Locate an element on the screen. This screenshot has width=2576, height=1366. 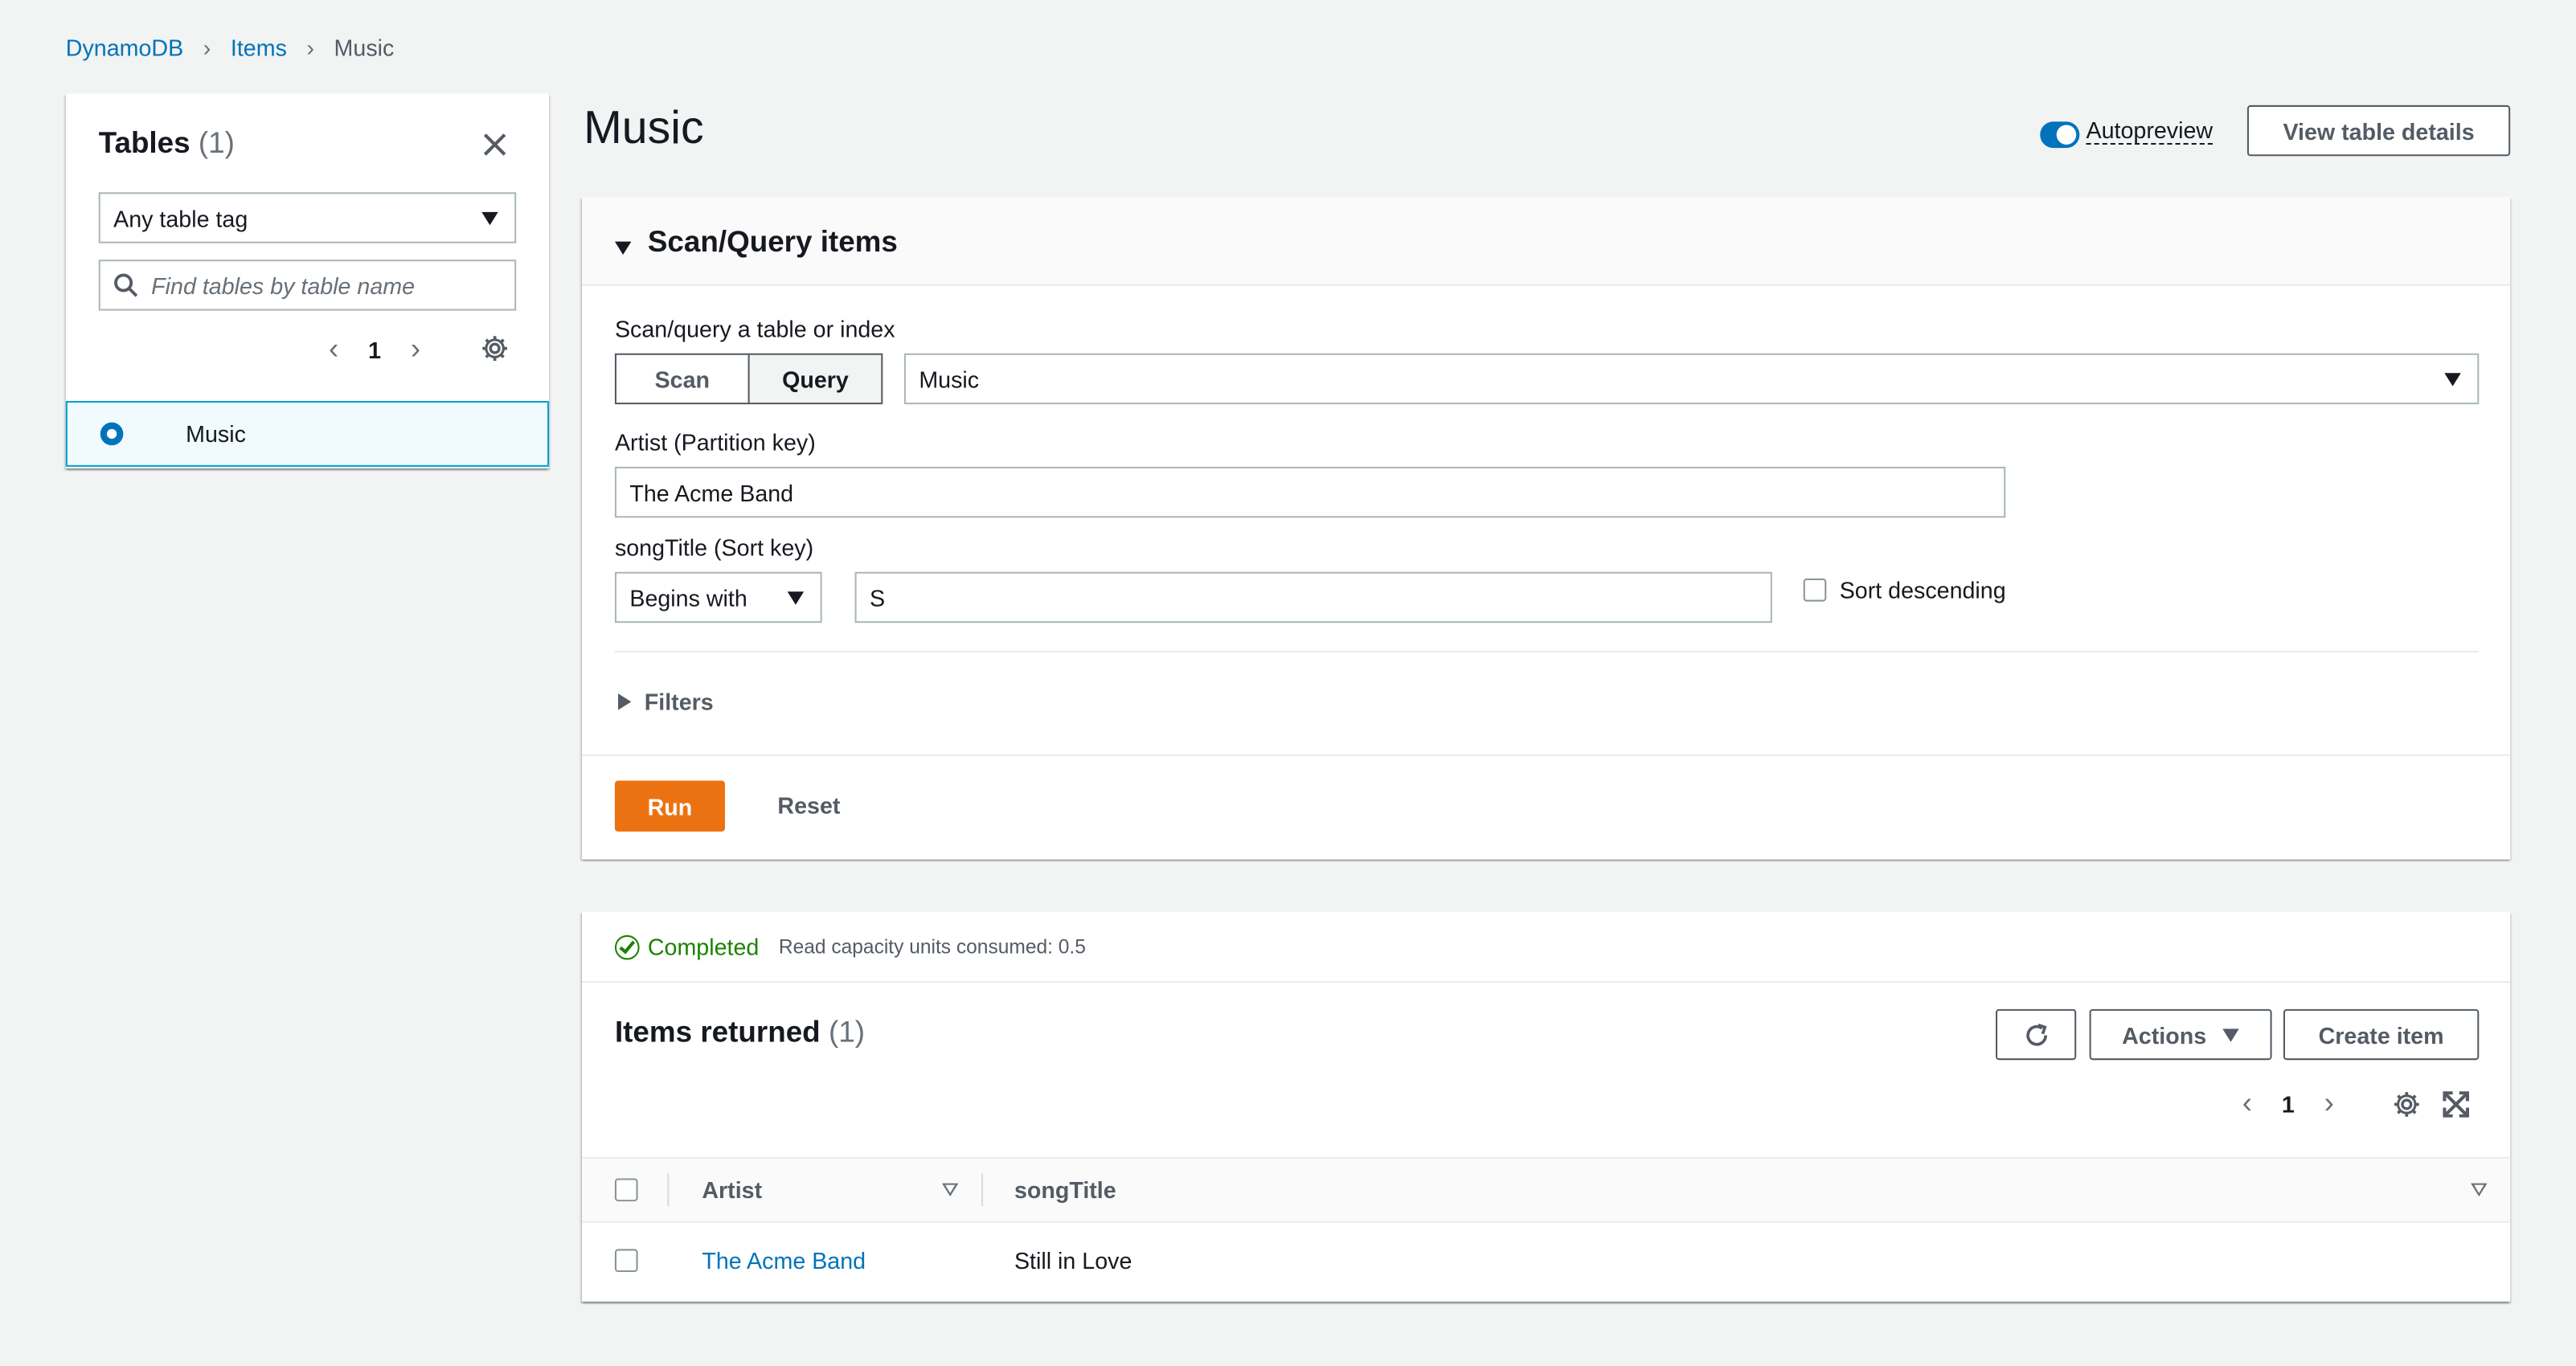
capacity-text: Read capacity units consumed: 0.5 is located at coordinates (932, 947).